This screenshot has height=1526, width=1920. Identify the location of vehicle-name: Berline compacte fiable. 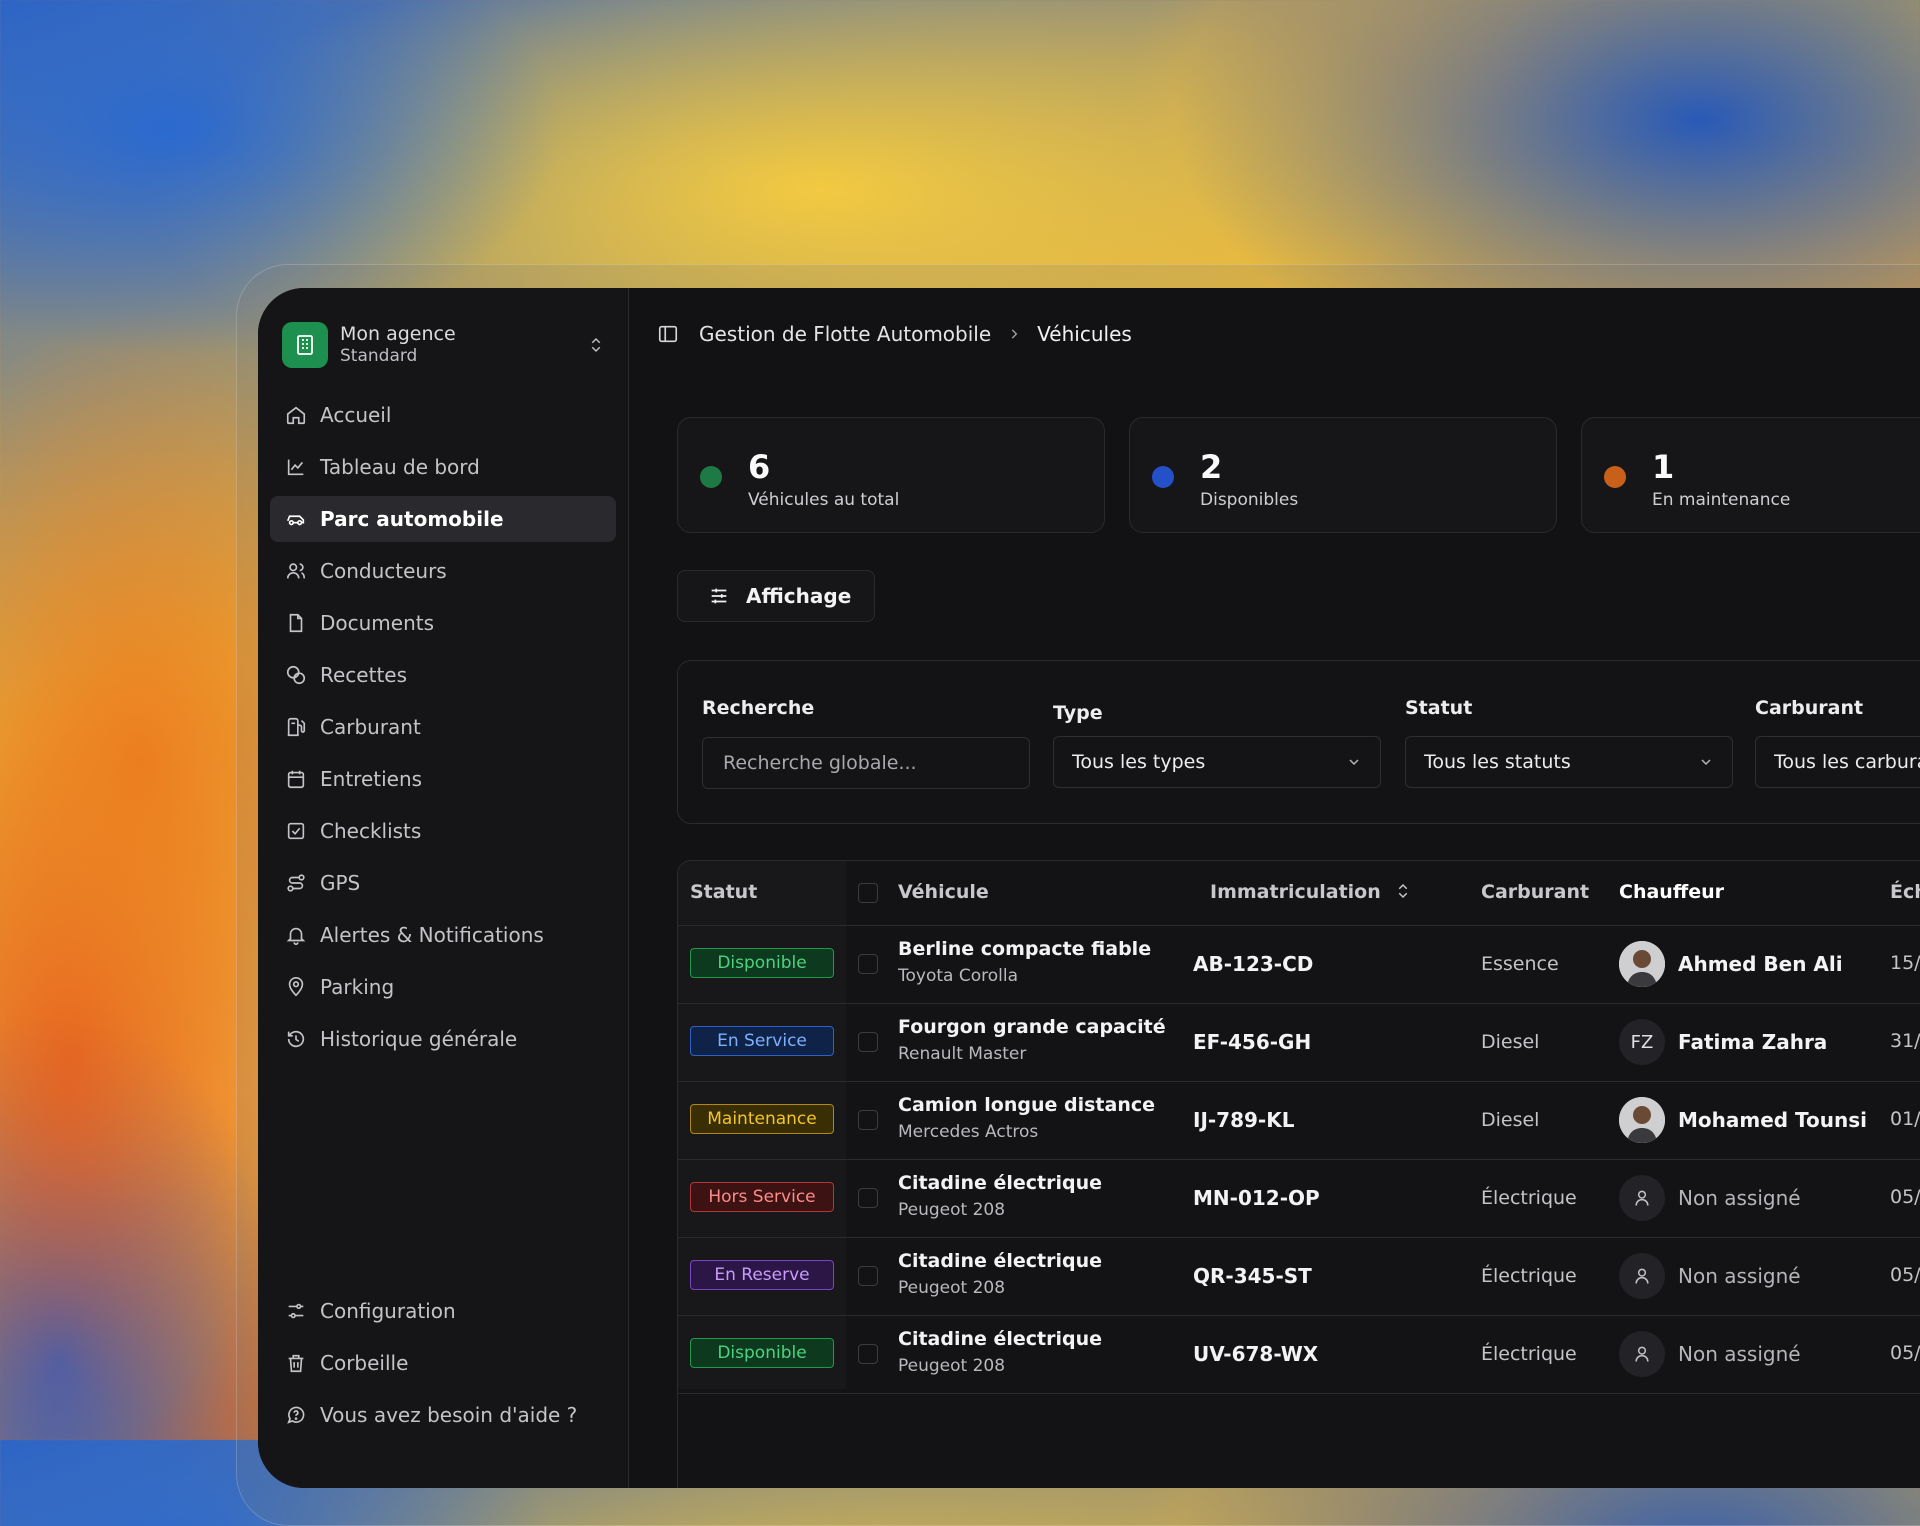
(1024, 949).